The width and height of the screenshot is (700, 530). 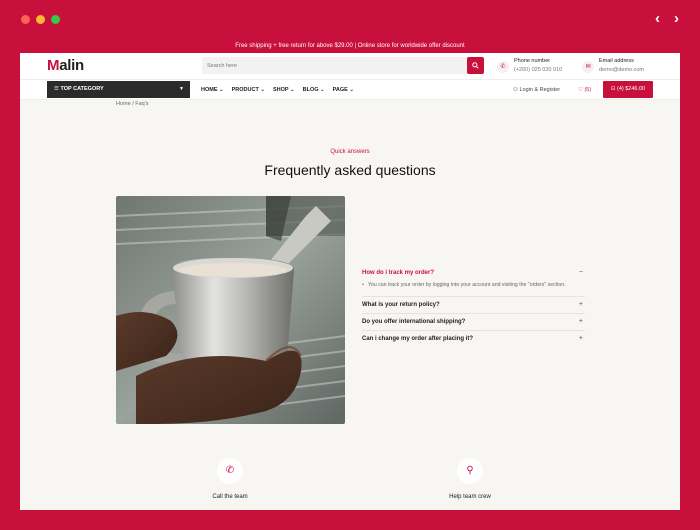 What do you see at coordinates (350, 152) in the screenshot?
I see `section-eyebrow: Quick answers` at bounding box center [350, 152].